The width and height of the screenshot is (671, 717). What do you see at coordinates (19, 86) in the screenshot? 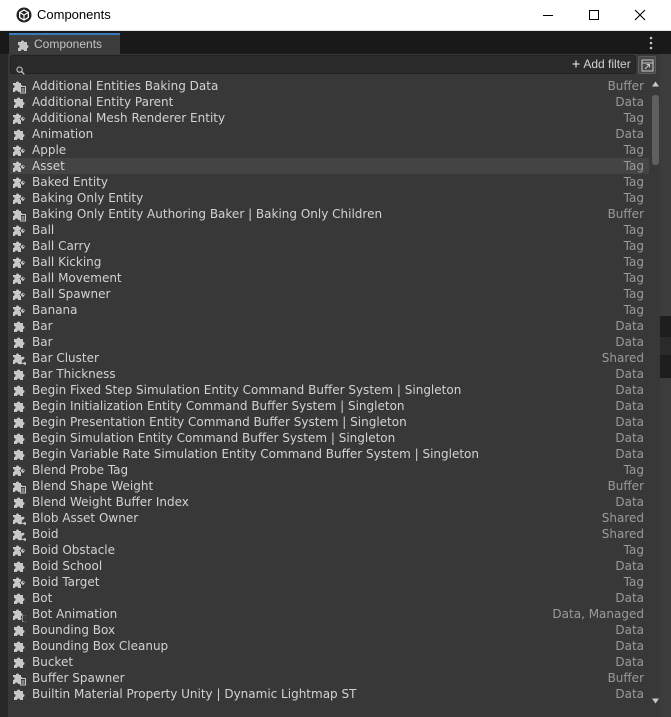
I see `buffer-icon` at bounding box center [19, 86].